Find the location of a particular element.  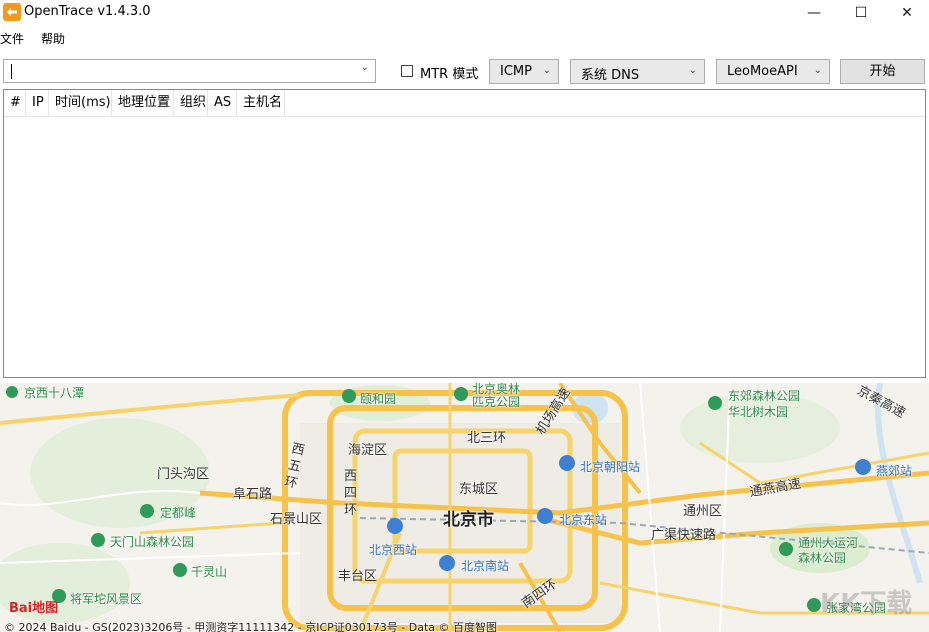

map-label: 广渠快速路 is located at coordinates (684, 535).